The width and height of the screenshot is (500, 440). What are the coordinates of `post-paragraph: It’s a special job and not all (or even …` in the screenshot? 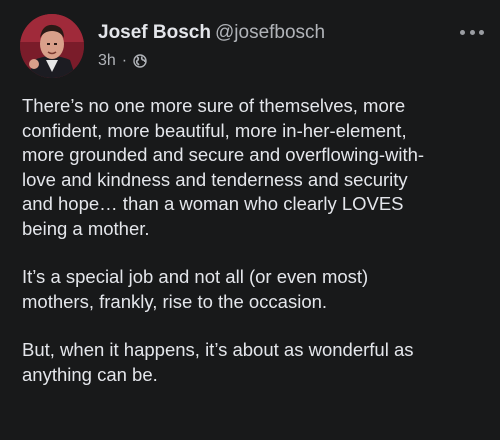 It's located at (195, 289).